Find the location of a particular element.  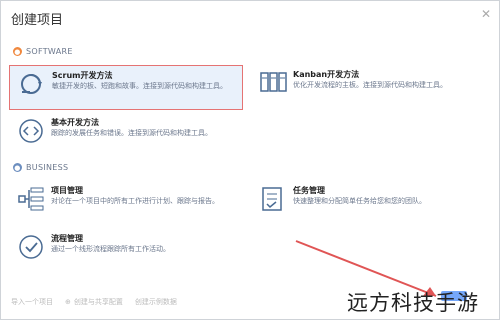

section-software: ● SOFTWARE is located at coordinates (43, 51).